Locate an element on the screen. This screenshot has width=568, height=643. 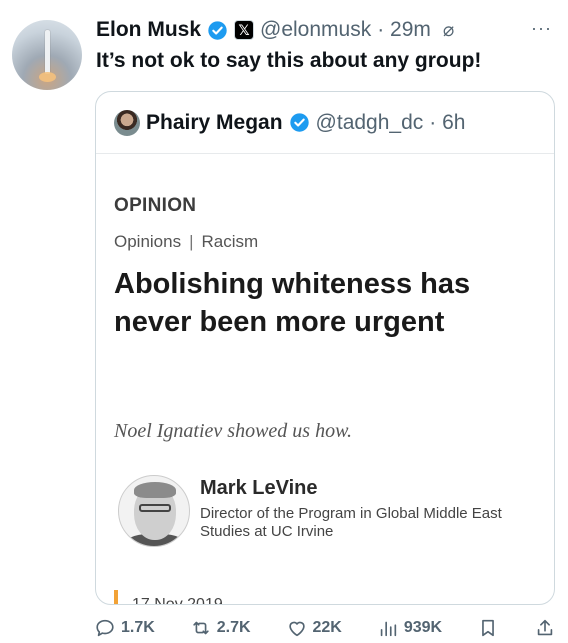
breadcrumb-racism: Racism is located at coordinates (230, 241).